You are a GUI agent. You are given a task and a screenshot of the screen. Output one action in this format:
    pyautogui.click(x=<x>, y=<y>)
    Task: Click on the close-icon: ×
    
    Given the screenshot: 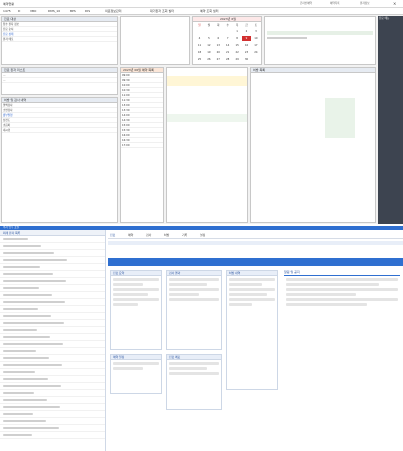 What is the action you would take?
    pyautogui.click(x=394, y=3)
    